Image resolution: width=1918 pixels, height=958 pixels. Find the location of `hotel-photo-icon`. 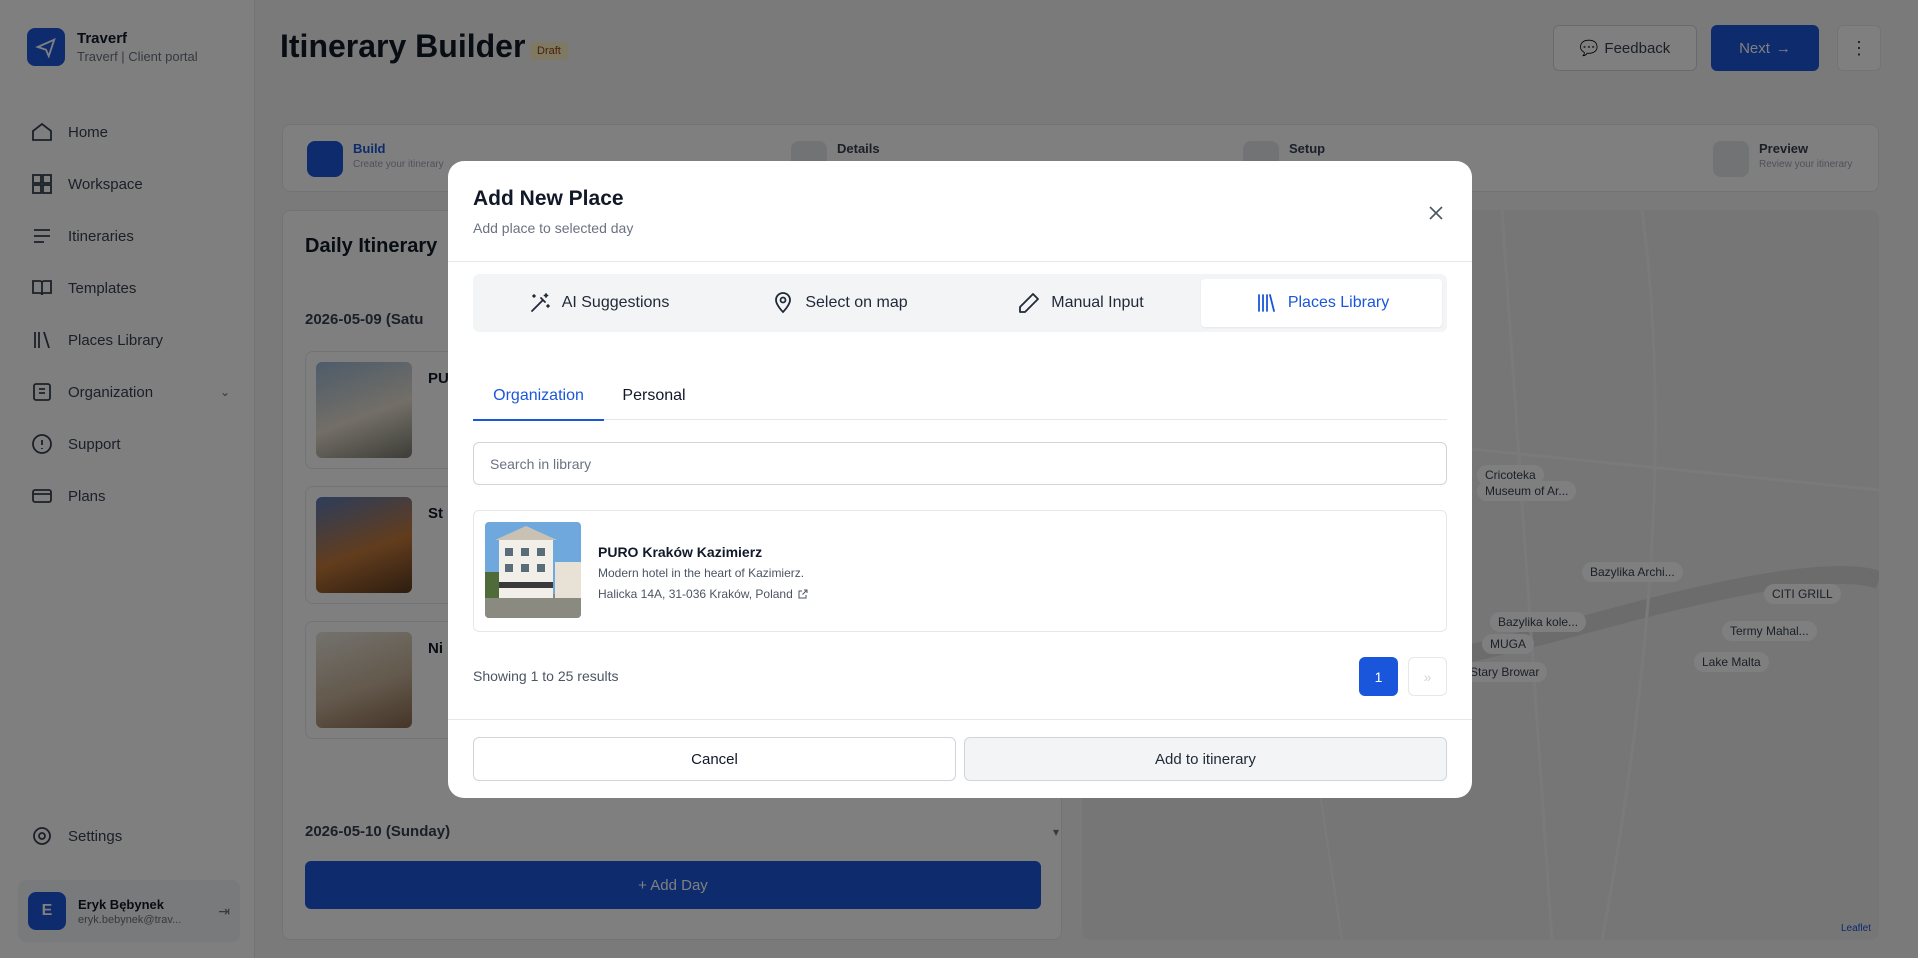

hotel-photo-icon is located at coordinates (533, 570).